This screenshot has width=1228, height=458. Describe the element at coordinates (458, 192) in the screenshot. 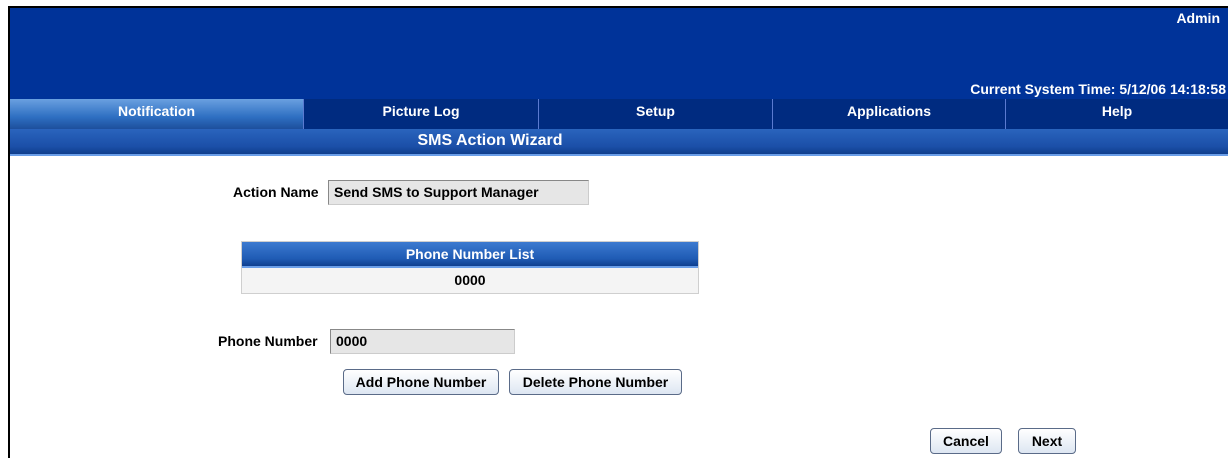

I see `action-name-field: Send SMS to Support Manager` at that location.